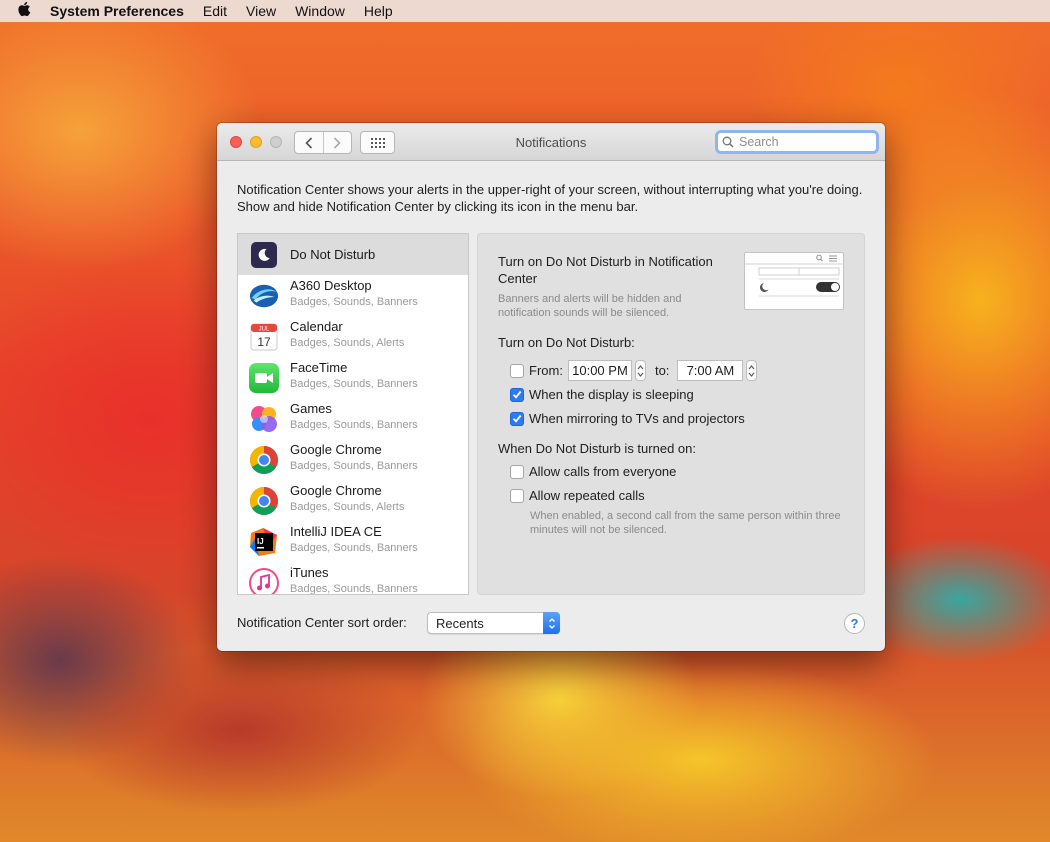 Image resolution: width=1050 pixels, height=842 pixels. What do you see at coordinates (551, 142) in the screenshot?
I see `title-bar: Notifications` at bounding box center [551, 142].